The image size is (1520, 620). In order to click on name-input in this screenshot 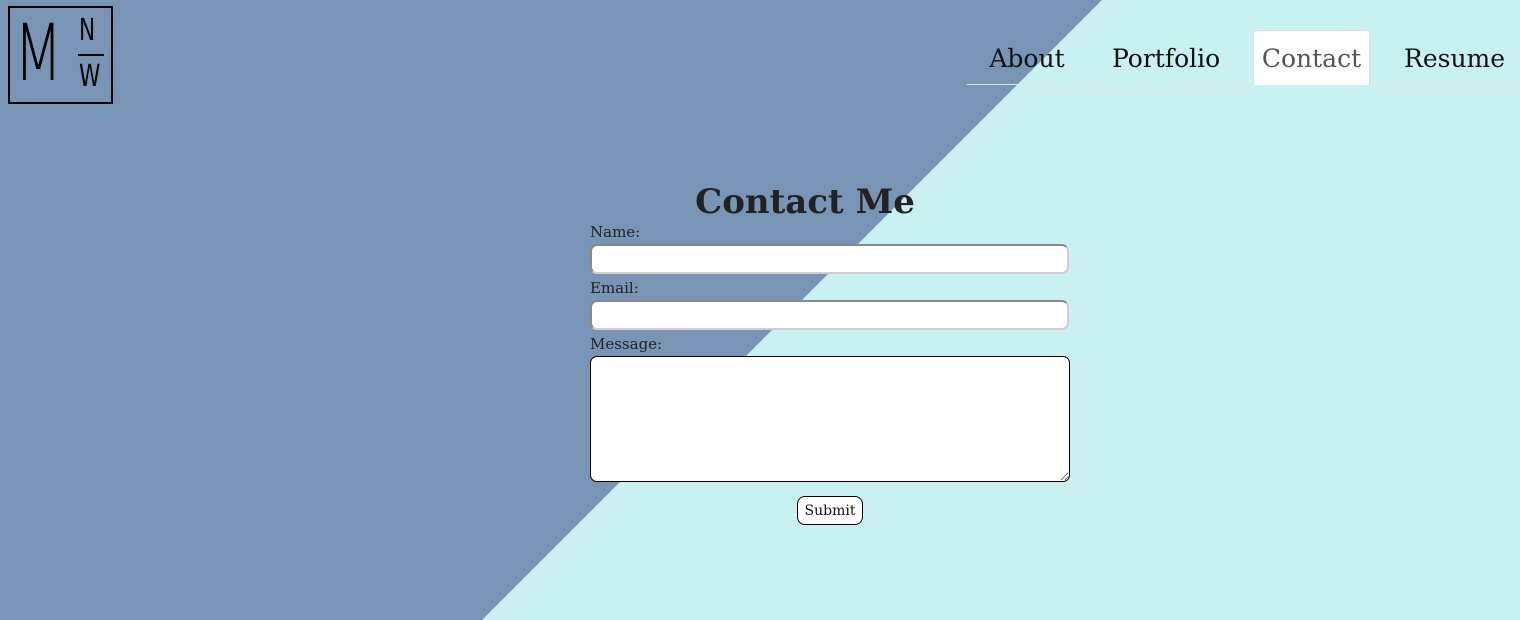, I will do `click(829, 259)`.